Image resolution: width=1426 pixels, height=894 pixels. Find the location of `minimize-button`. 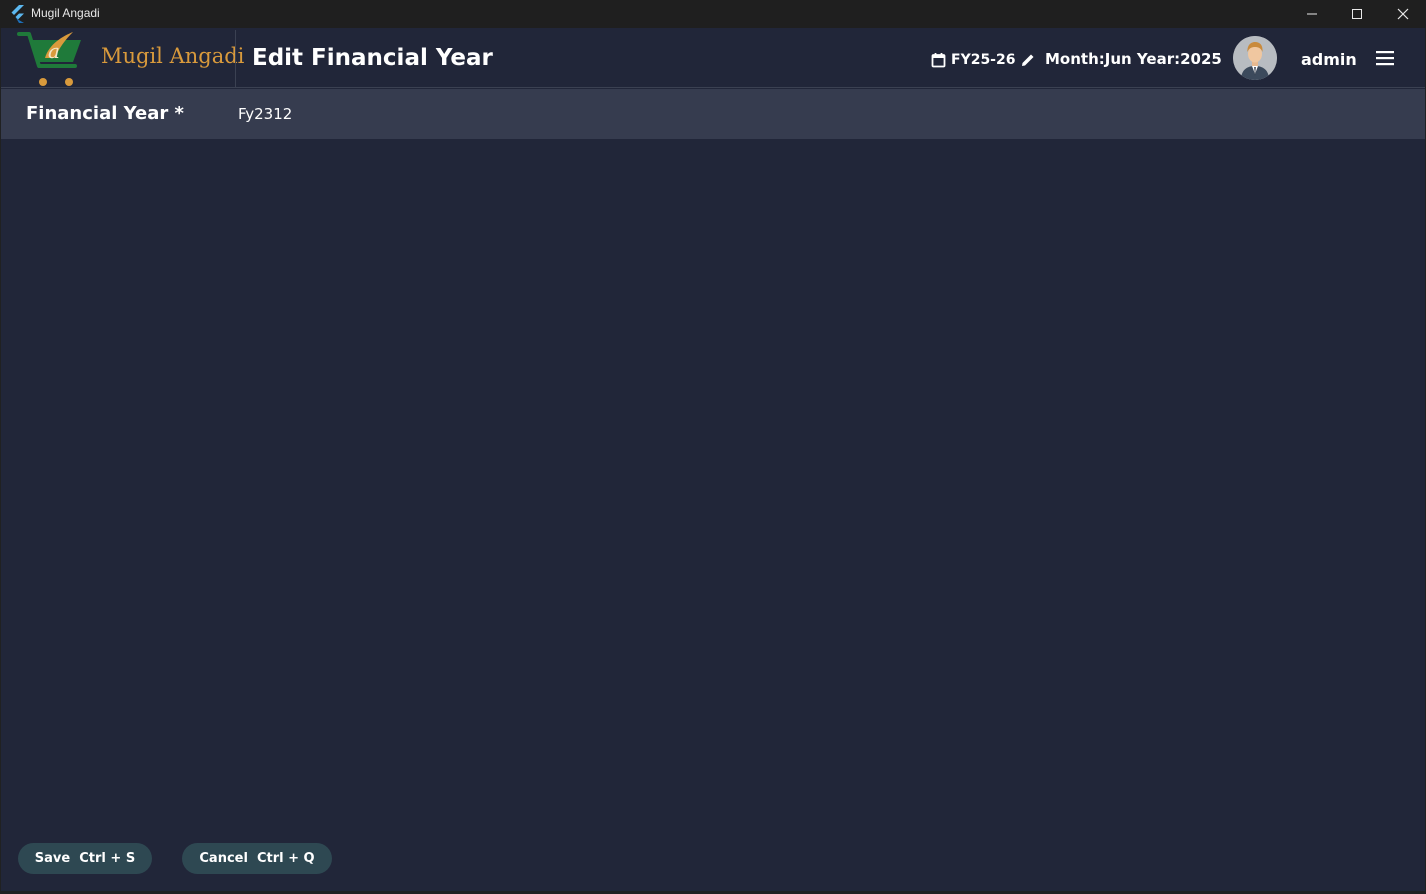

minimize-button is located at coordinates (1312, 14).